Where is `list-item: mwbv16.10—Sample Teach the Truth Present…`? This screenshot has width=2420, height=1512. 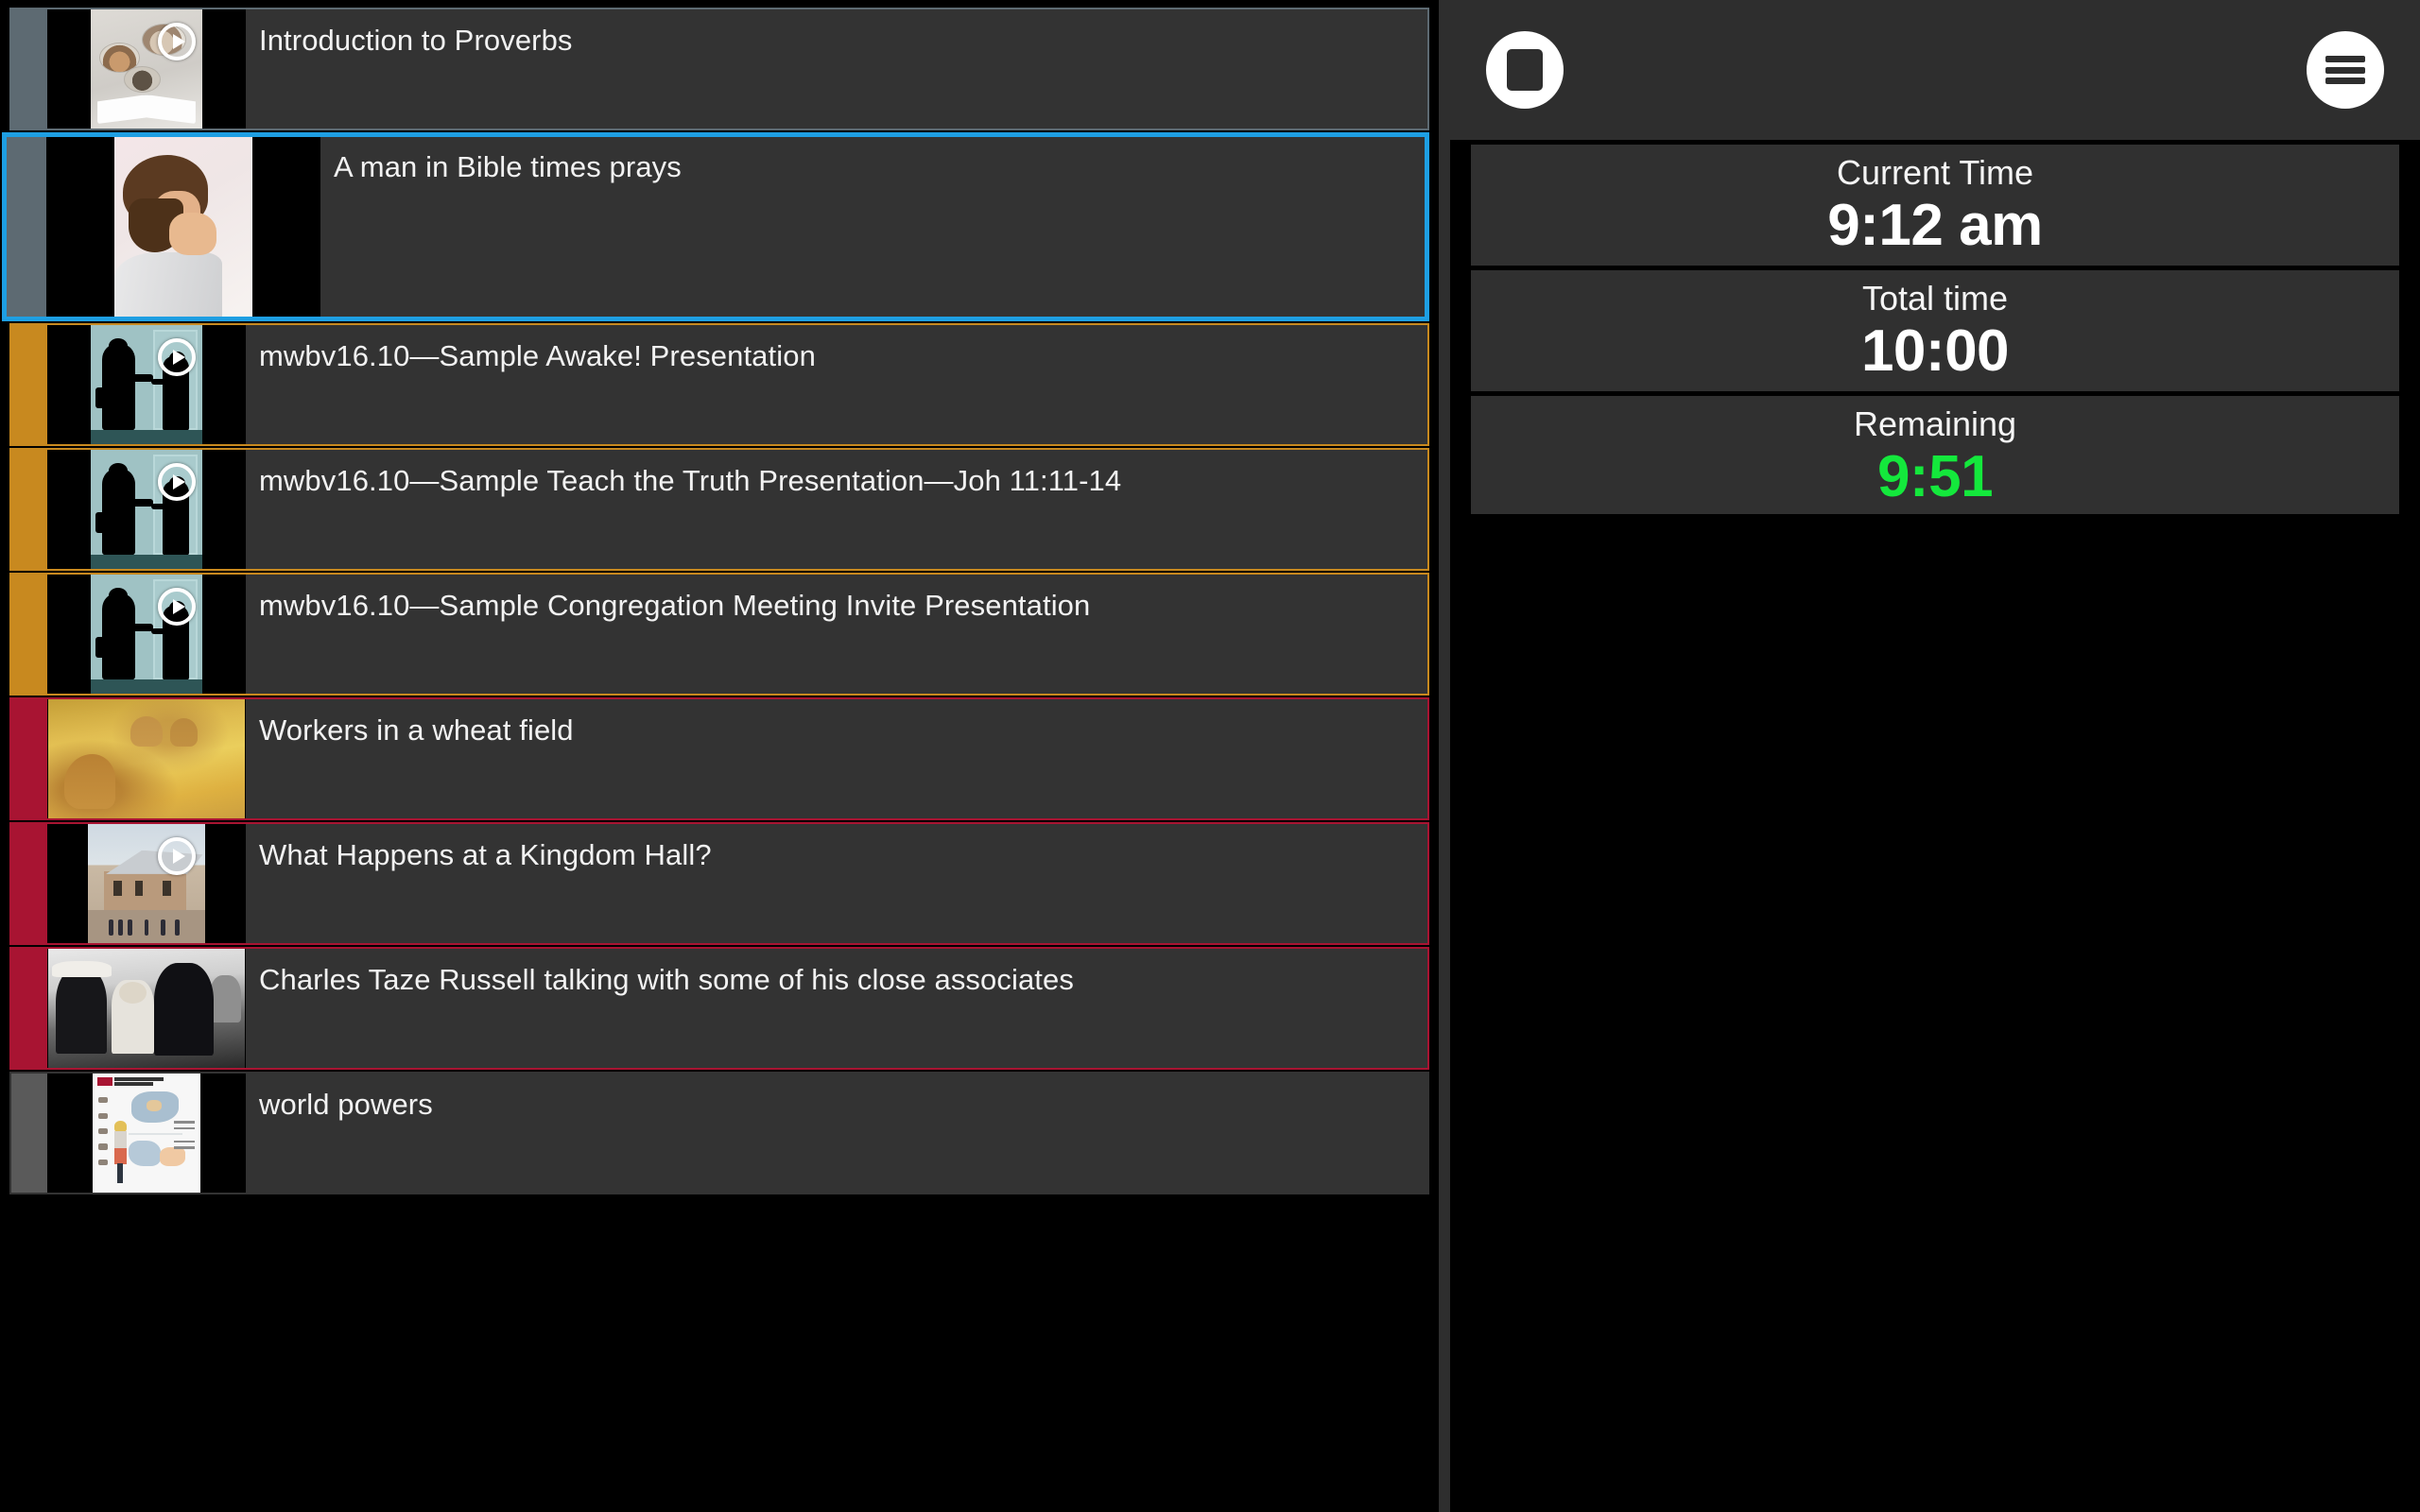
list-item: mwbv16.10—Sample Teach the Truth Present… is located at coordinates (719, 509).